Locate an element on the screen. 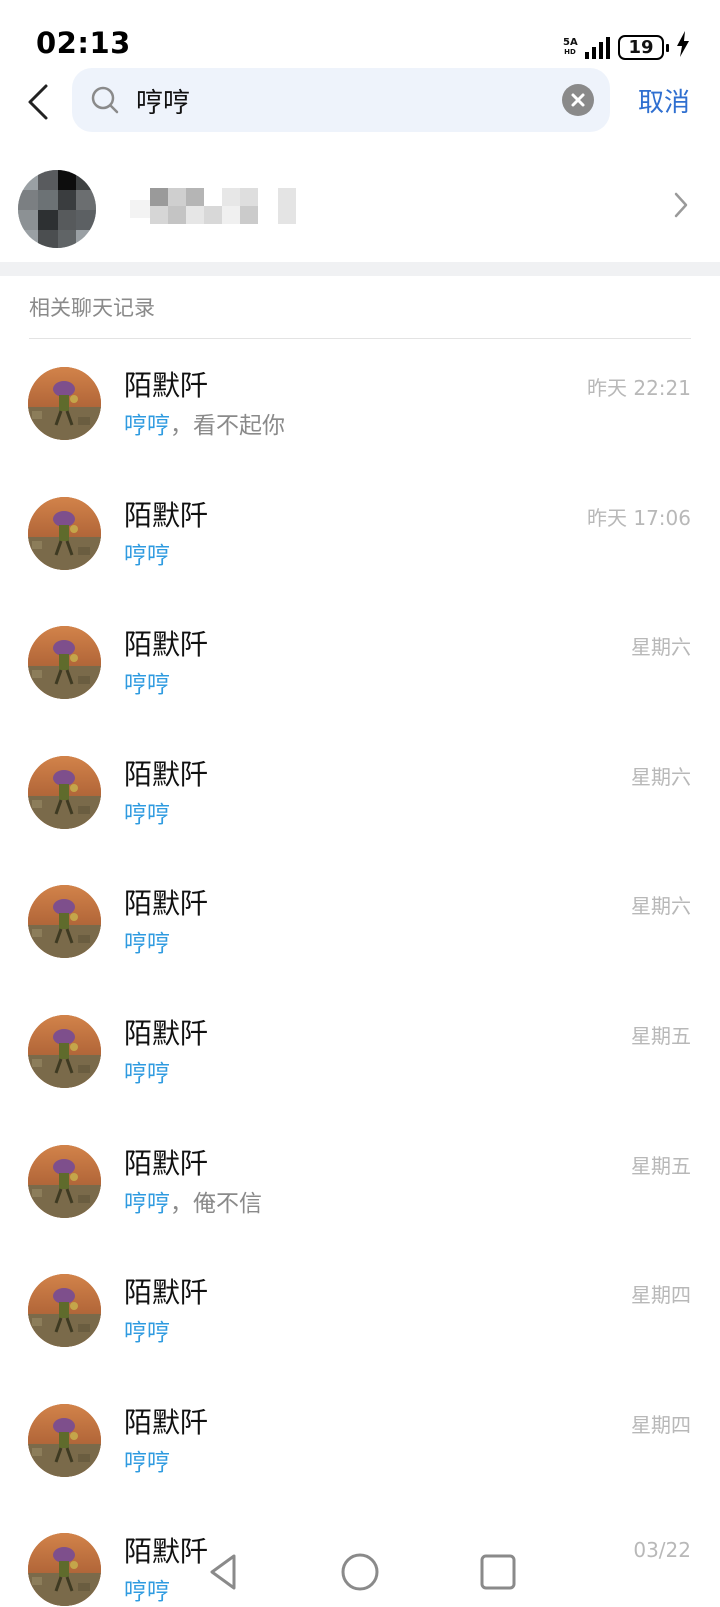  section-title: 相关聊天记录 is located at coordinates (92, 308).